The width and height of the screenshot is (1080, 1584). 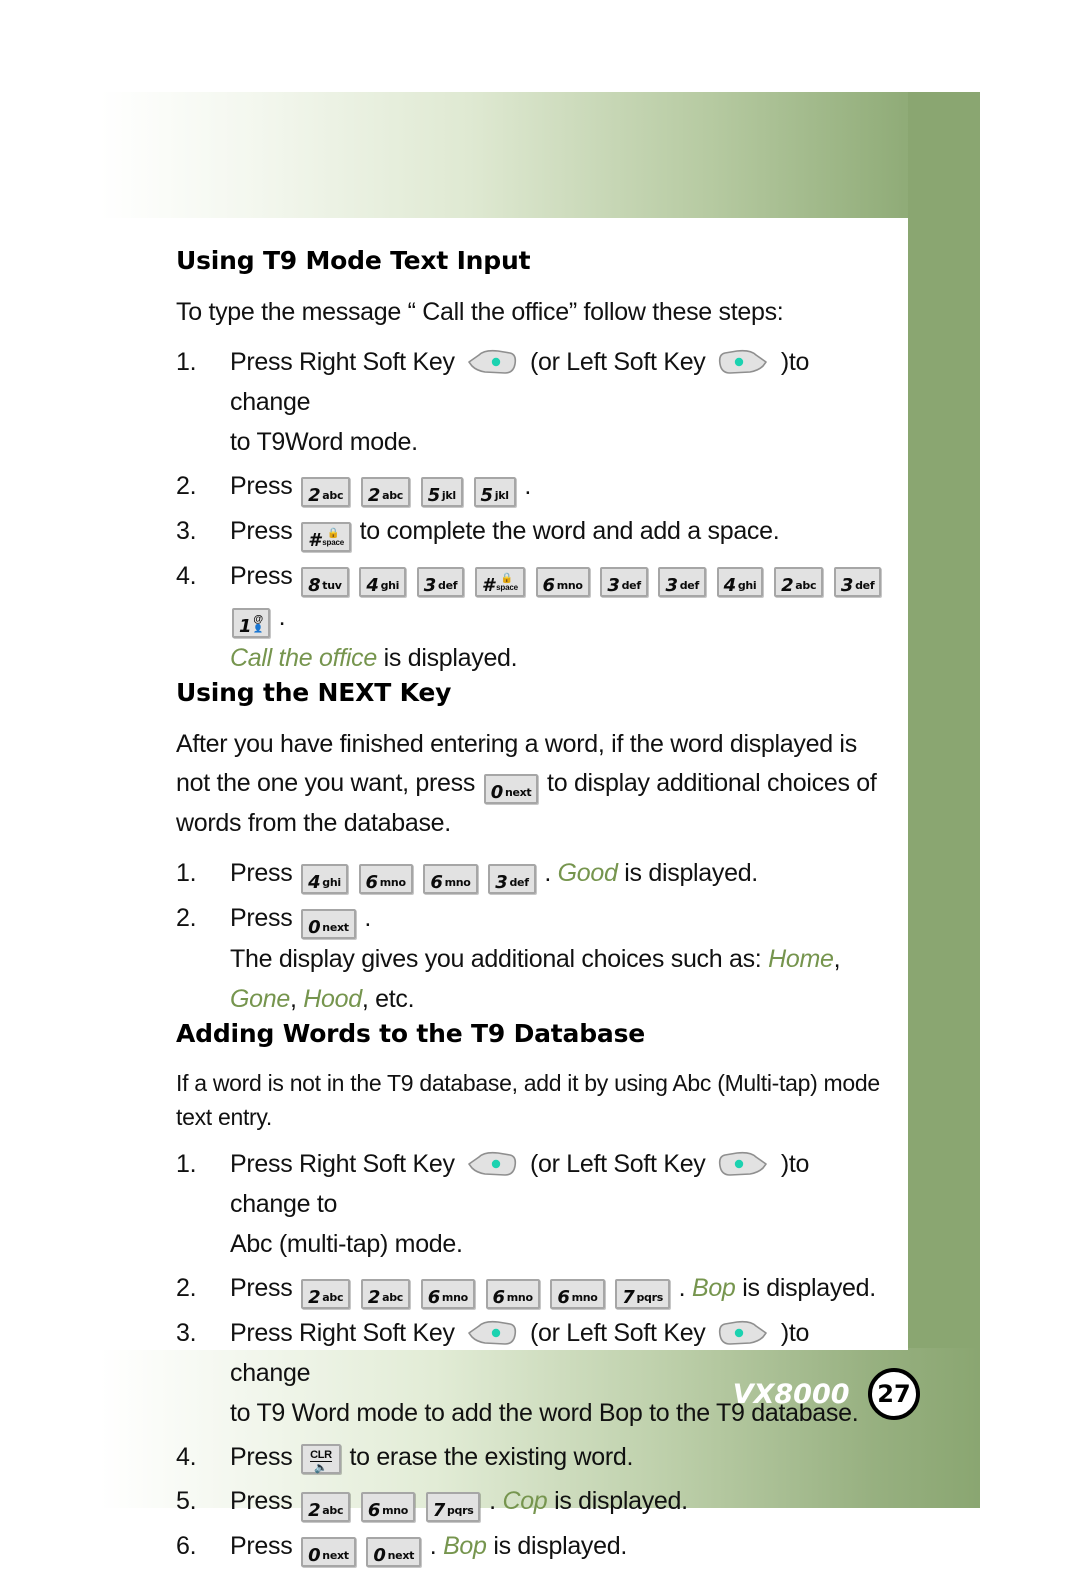 I want to click on displayed-word: Gone, so click(x=260, y=999).